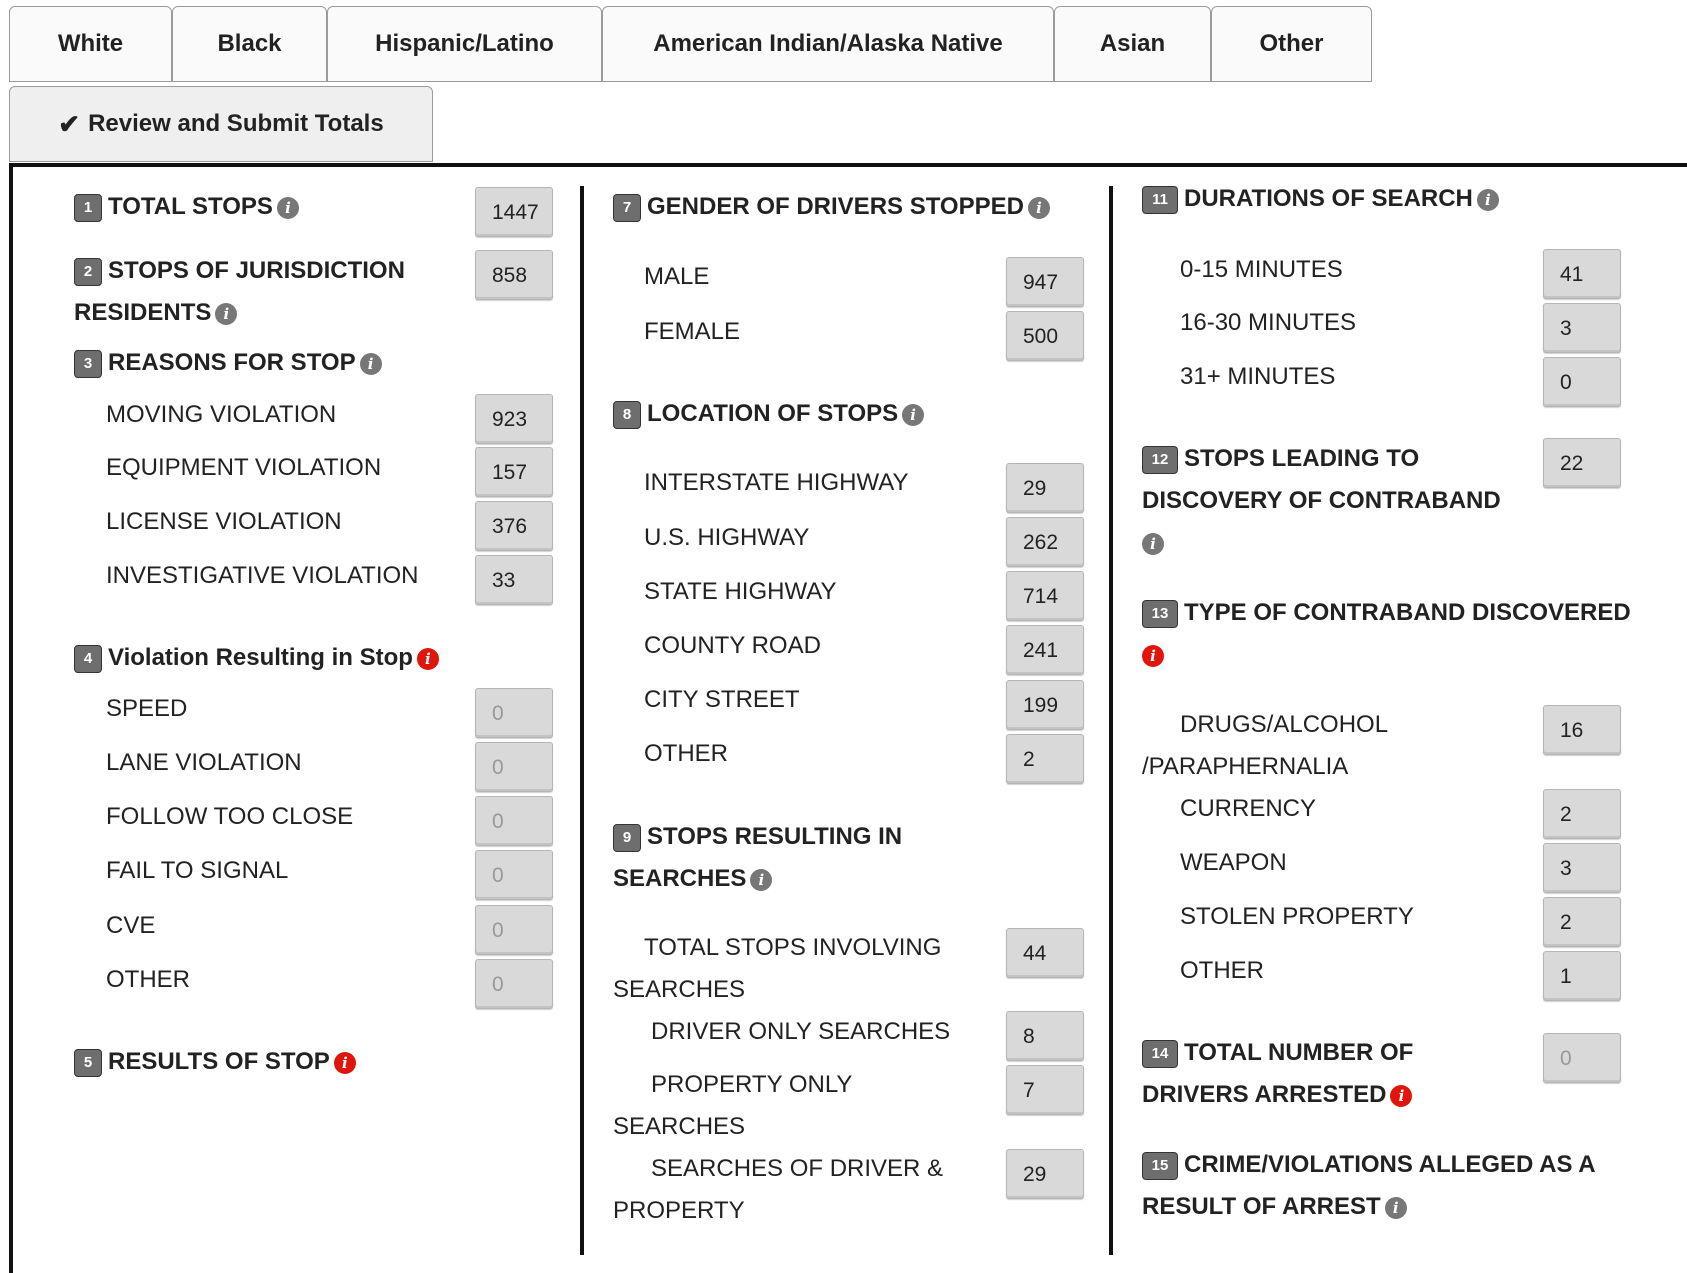  Describe the element at coordinates (88, 363) in the screenshot. I see `section-number: 3` at that location.